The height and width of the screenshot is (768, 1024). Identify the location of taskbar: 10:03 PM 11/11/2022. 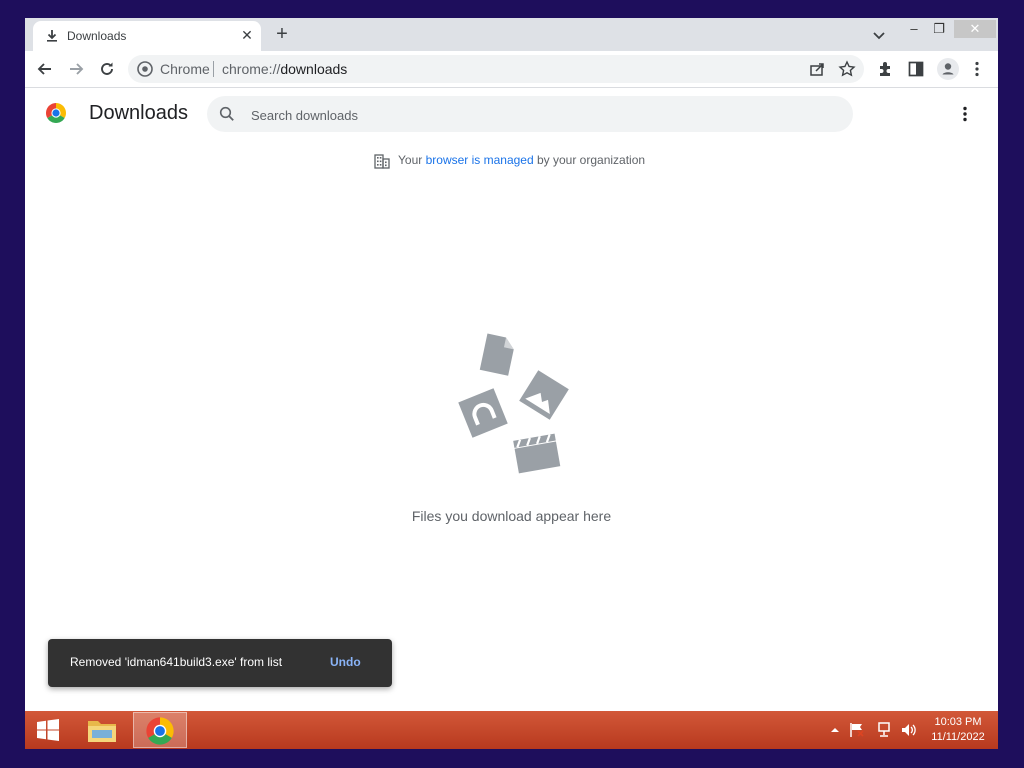
(511, 730).